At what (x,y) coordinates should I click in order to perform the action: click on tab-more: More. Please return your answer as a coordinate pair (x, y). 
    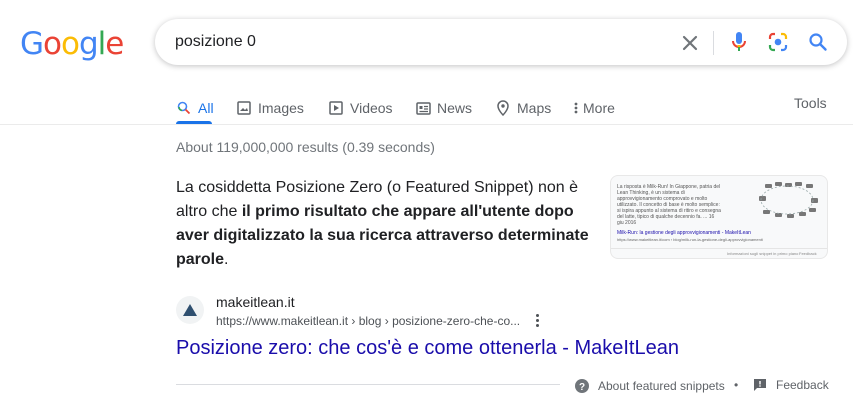
    Looking at the image, I should click on (594, 108).